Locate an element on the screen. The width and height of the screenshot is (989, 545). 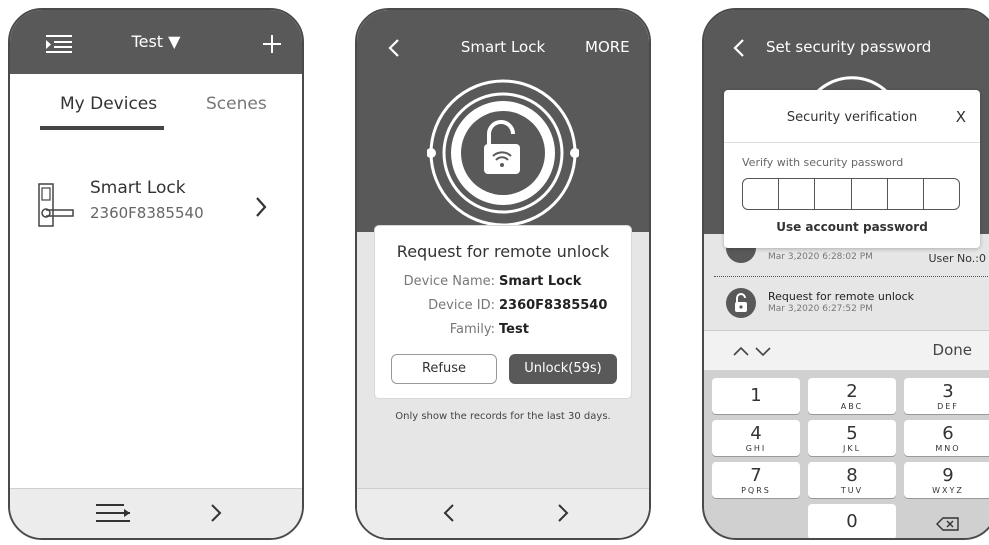
record-user: User No.:0 is located at coordinates (957, 258).